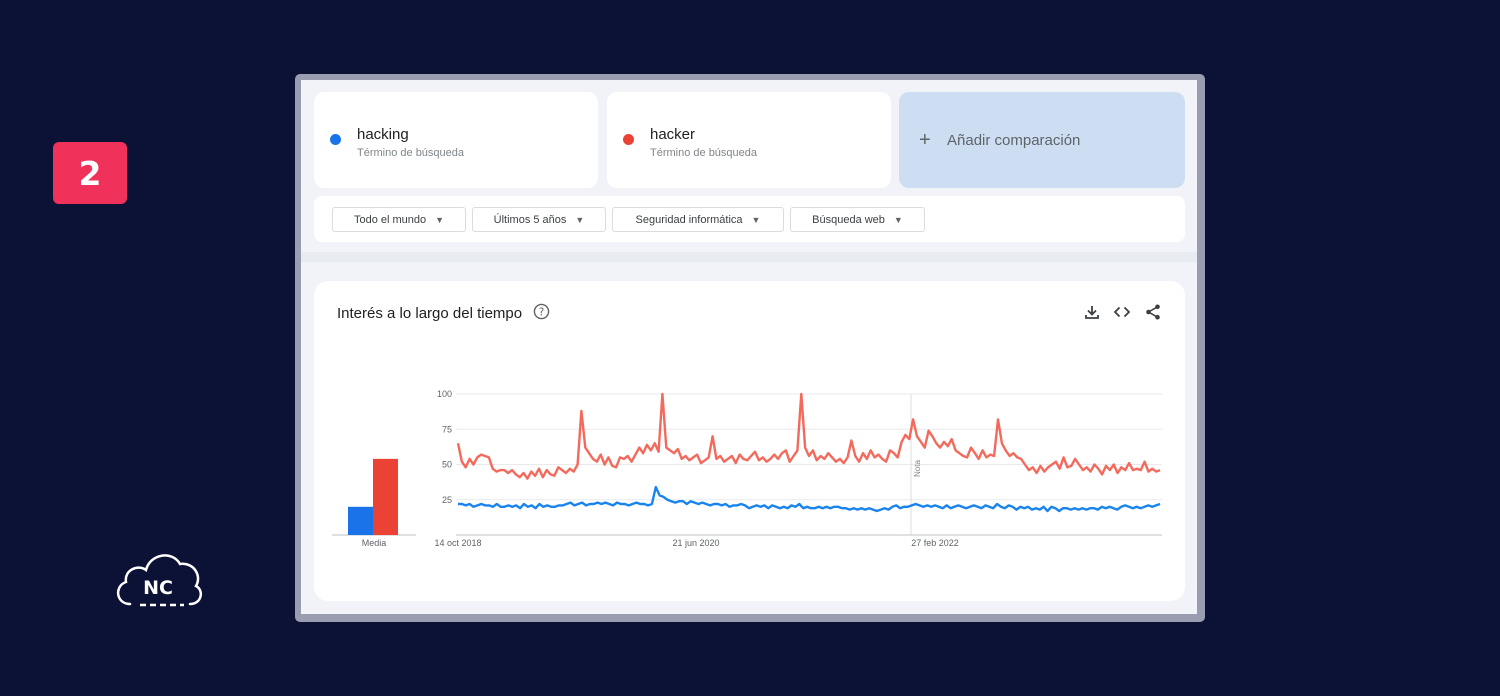 The width and height of the screenshot is (1500, 696). Describe the element at coordinates (749, 140) in the screenshot. I see `search-term-card-hacker: hacker Término de búsqueda` at that location.